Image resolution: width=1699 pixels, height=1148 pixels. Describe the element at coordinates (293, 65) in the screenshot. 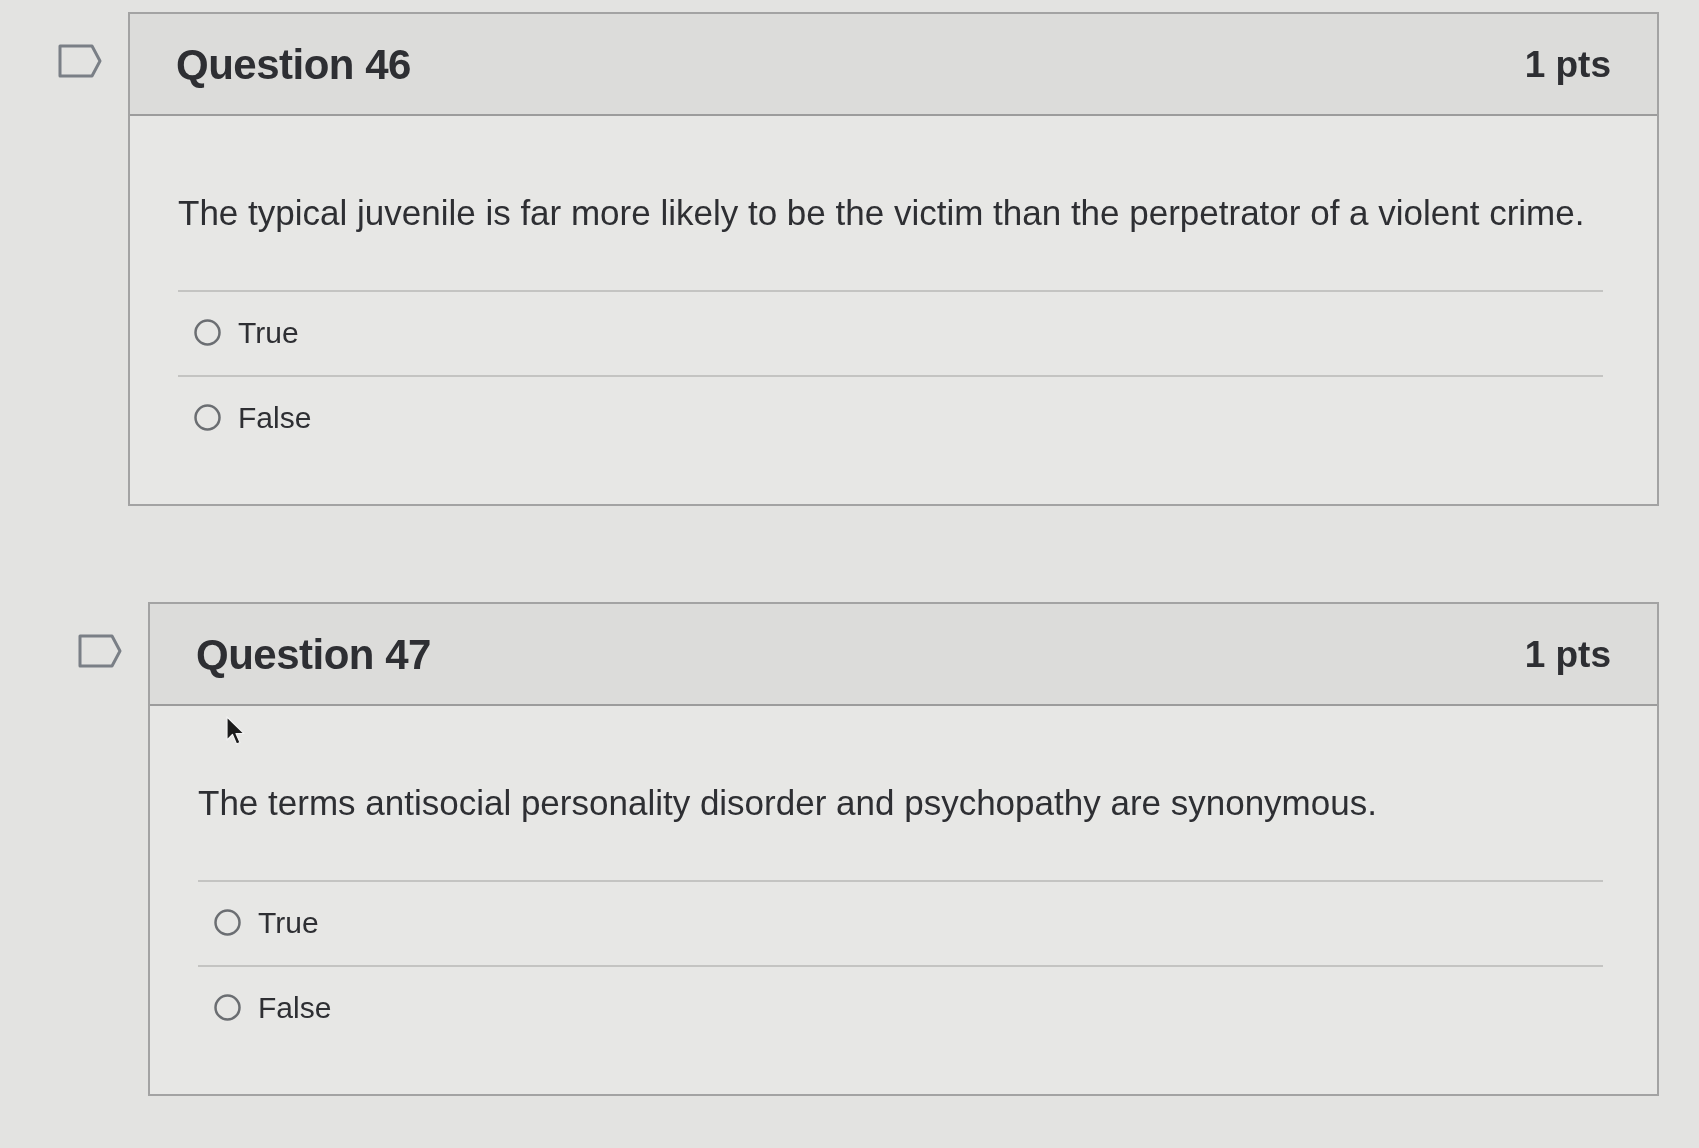

I see `question-title: Question 46` at that location.